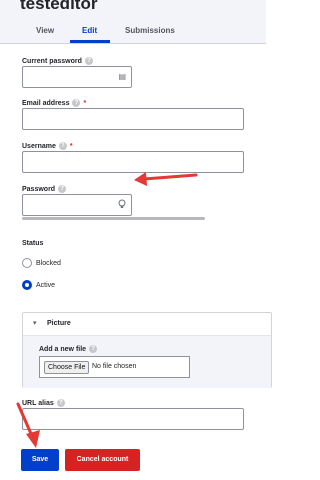  Describe the element at coordinates (46, 103) in the screenshot. I see `email-label-text: Email address` at that location.